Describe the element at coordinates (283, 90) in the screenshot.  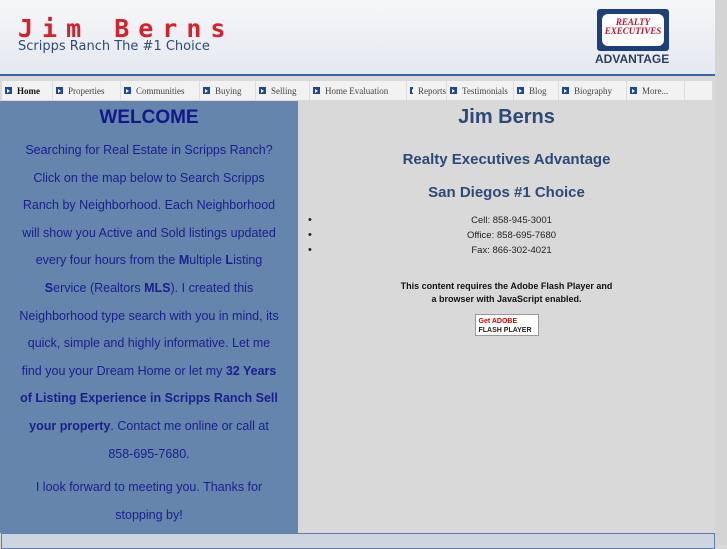
I see `nav-item-selling: Selling` at that location.